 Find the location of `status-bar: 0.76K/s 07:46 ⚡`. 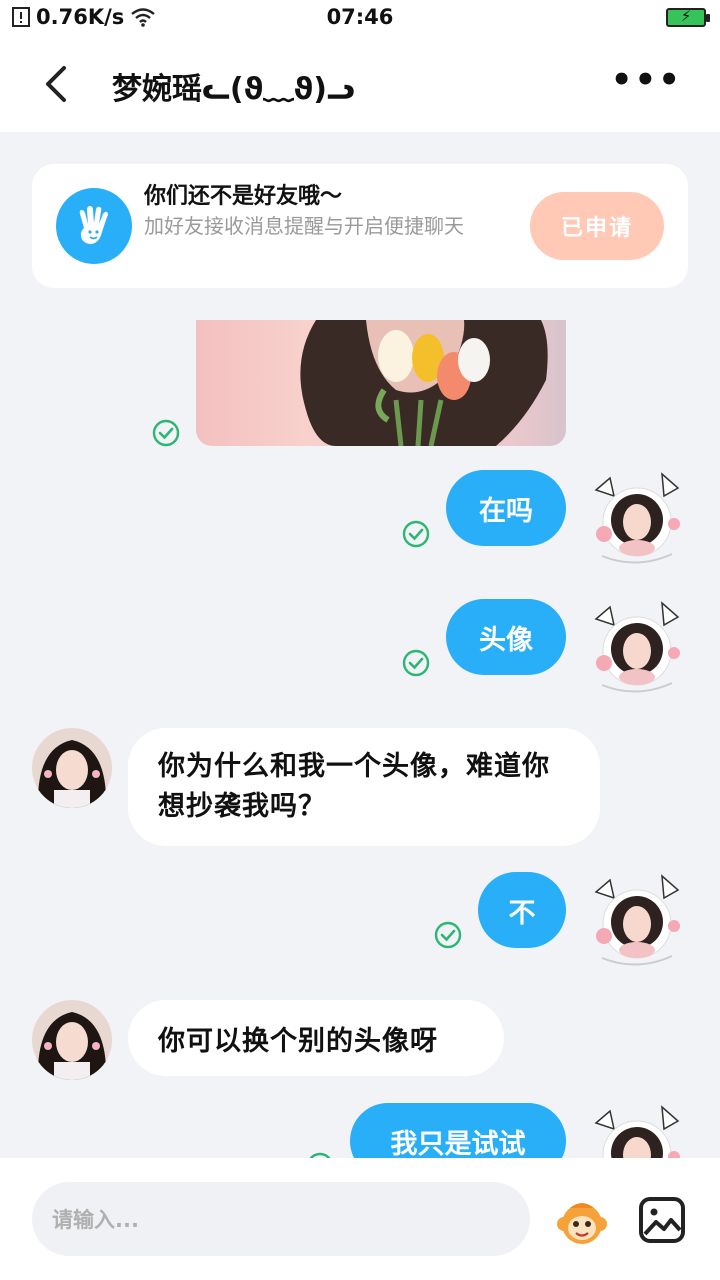

status-bar: 0.76K/s 07:46 ⚡ is located at coordinates (360, 17).